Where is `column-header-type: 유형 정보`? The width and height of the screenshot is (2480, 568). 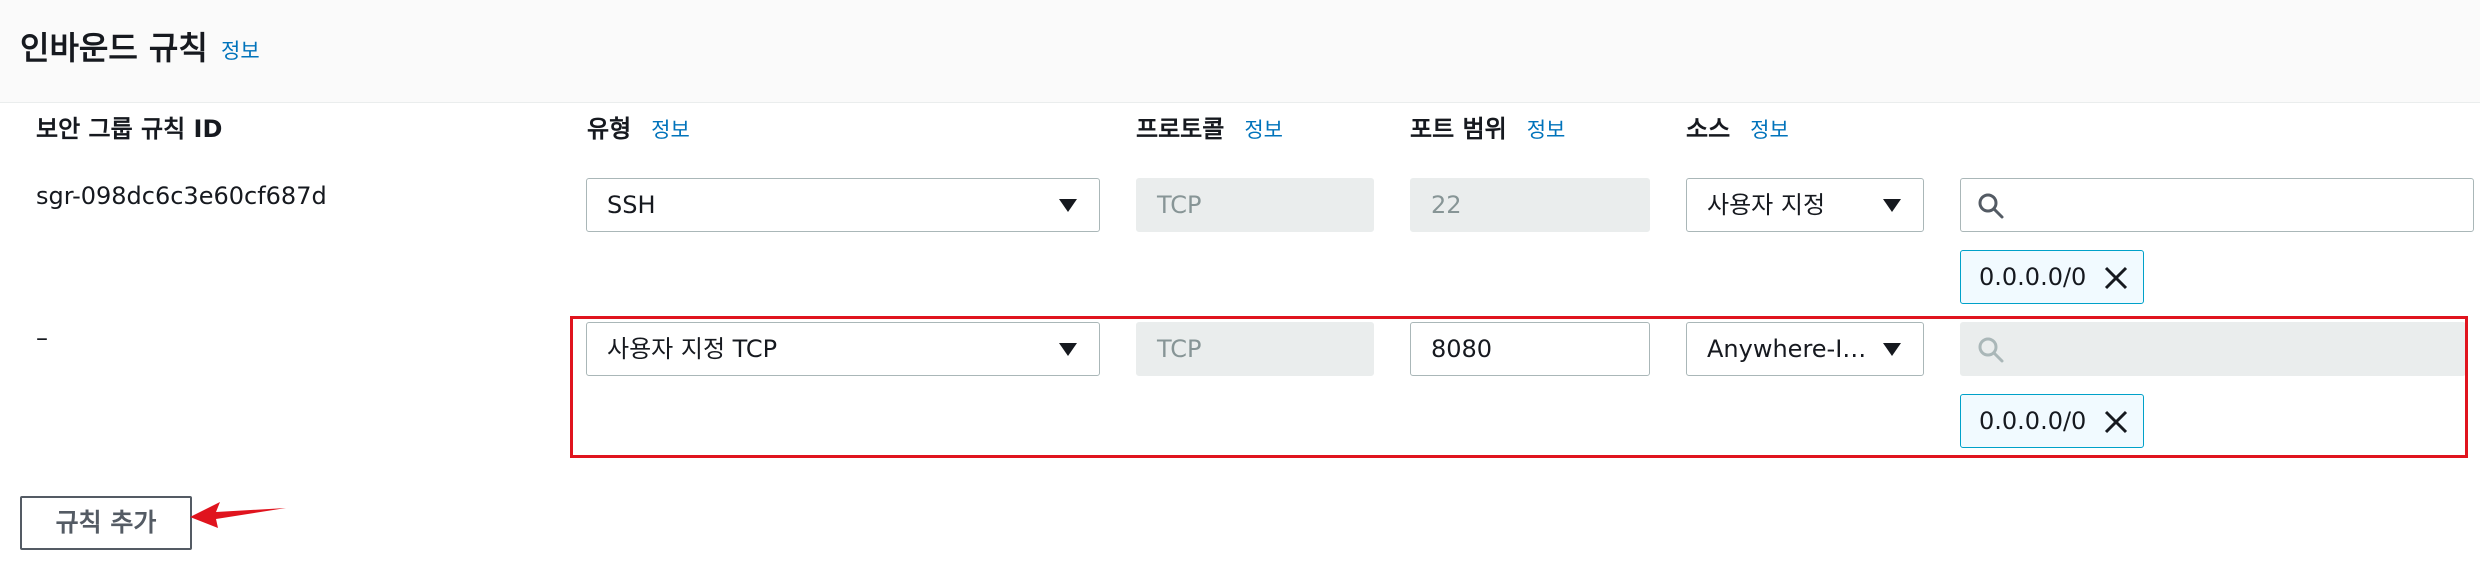
column-header-type: 유형 정보 is located at coordinates (638, 129).